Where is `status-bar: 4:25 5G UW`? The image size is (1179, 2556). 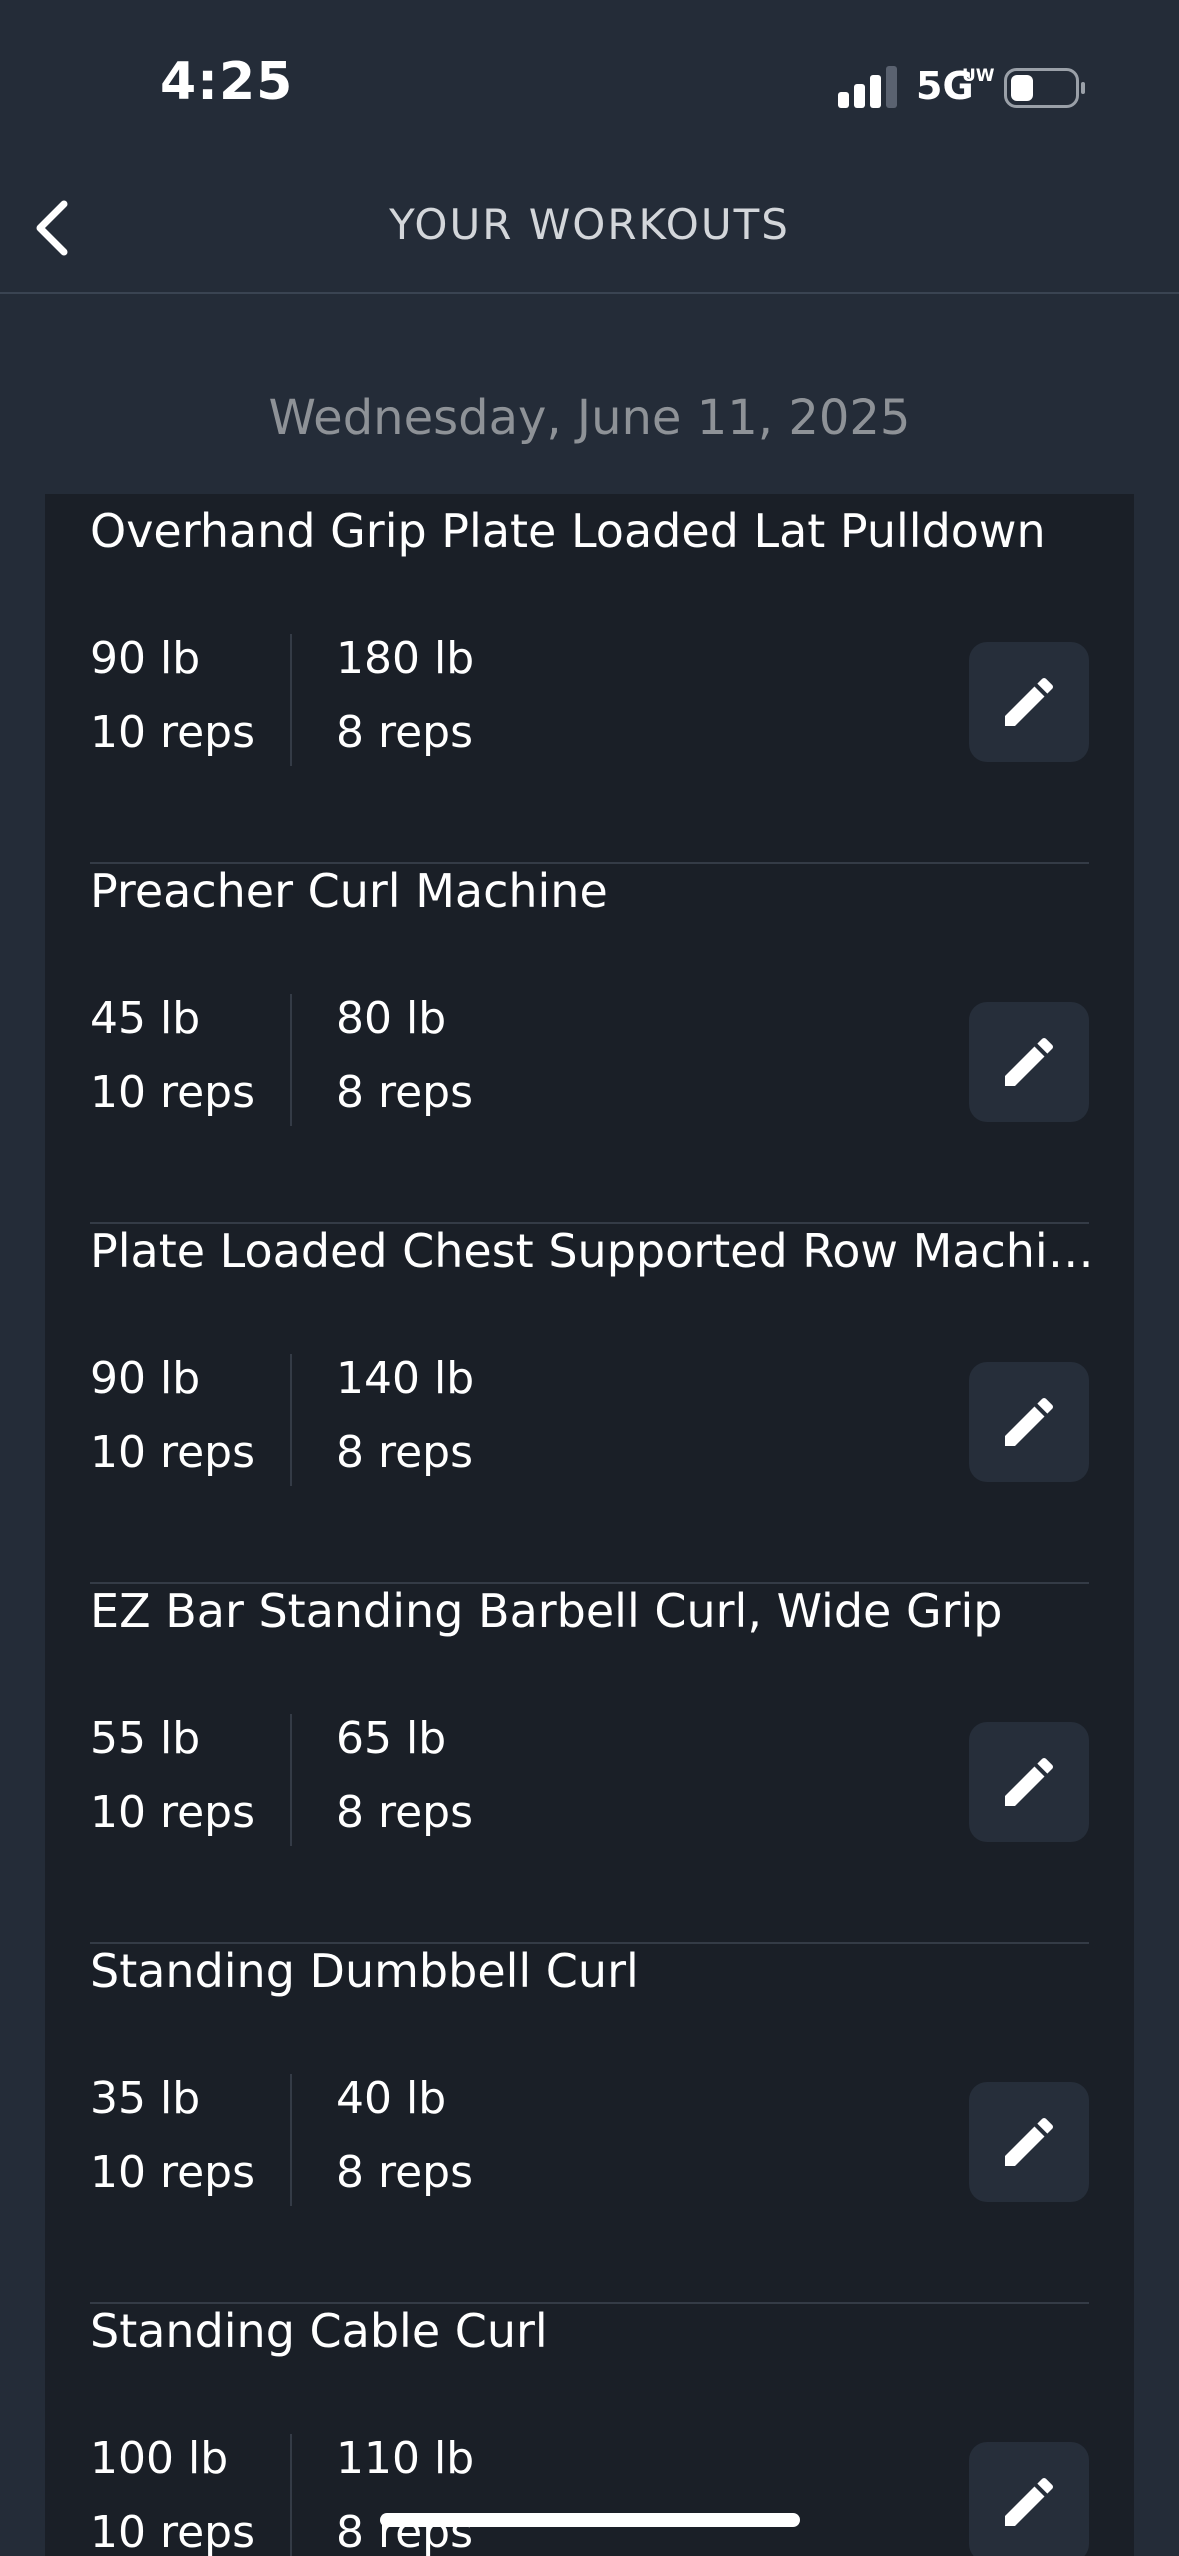
status-bar: 4:25 5G UW is located at coordinates (589, 80).